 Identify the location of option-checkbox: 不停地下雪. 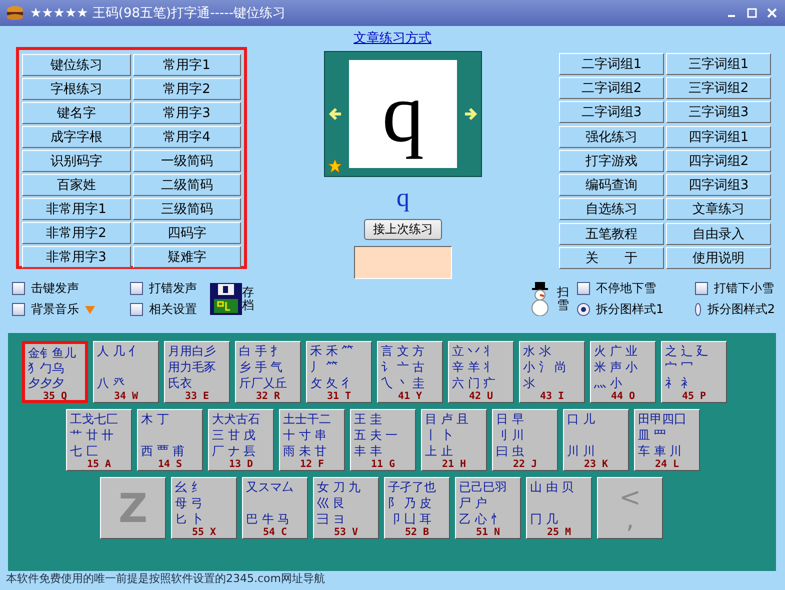
(636, 288).